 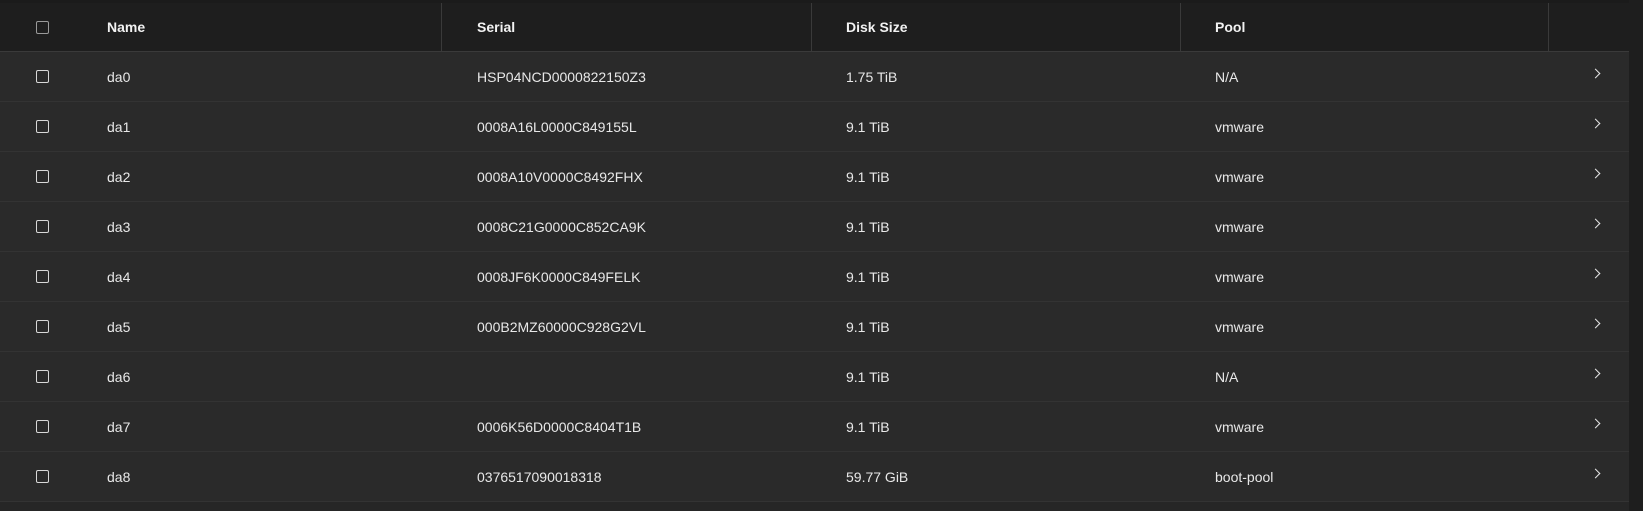 I want to click on table-header: Name Serial Disk Size Pool, so click(x=814, y=27).